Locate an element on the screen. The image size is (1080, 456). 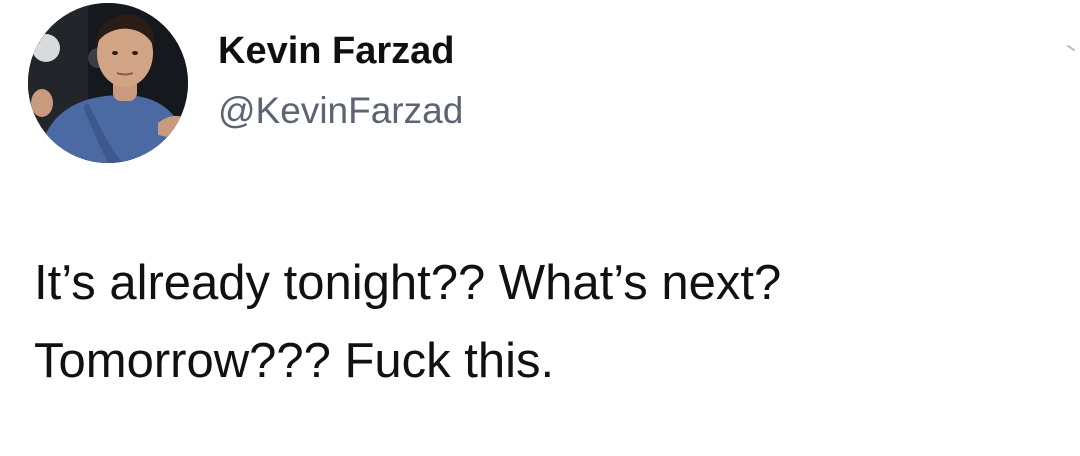
chevron-down-icon is located at coordinates (1072, 50).